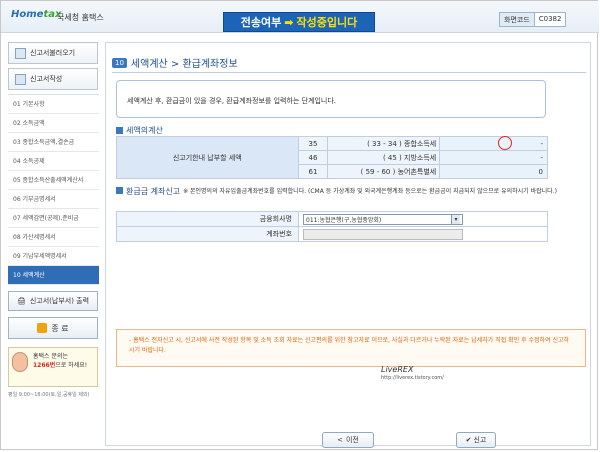  I want to click on info-box: 세액계산 후, 환급금이 있을 경우, 환급계좌정보를 입력하는 단계입니다., so click(331, 99).